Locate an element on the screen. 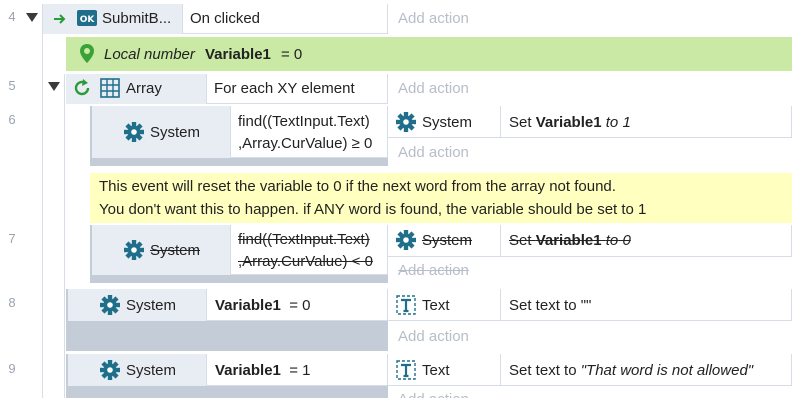 The image size is (792, 398). action-set-text-label: Set text to is located at coordinates (543, 370).